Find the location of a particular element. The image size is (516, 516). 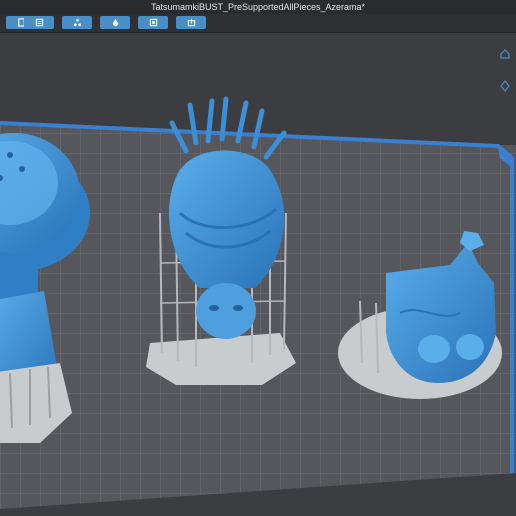

layers-icon is located at coordinates (39, 22).